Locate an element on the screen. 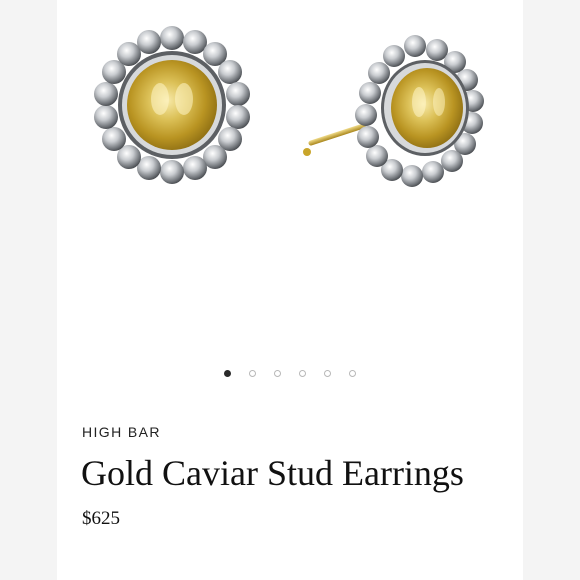 This screenshot has height=580, width=580. product-price: $625 is located at coordinates (101, 518).